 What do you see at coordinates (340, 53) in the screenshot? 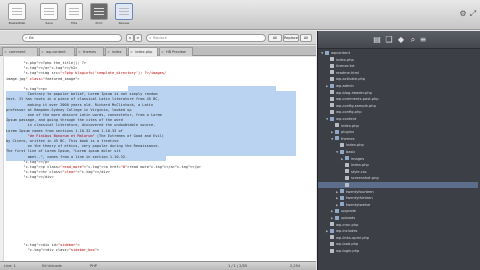
I see `sidebar-item-label: wpcontent` at bounding box center [340, 53].